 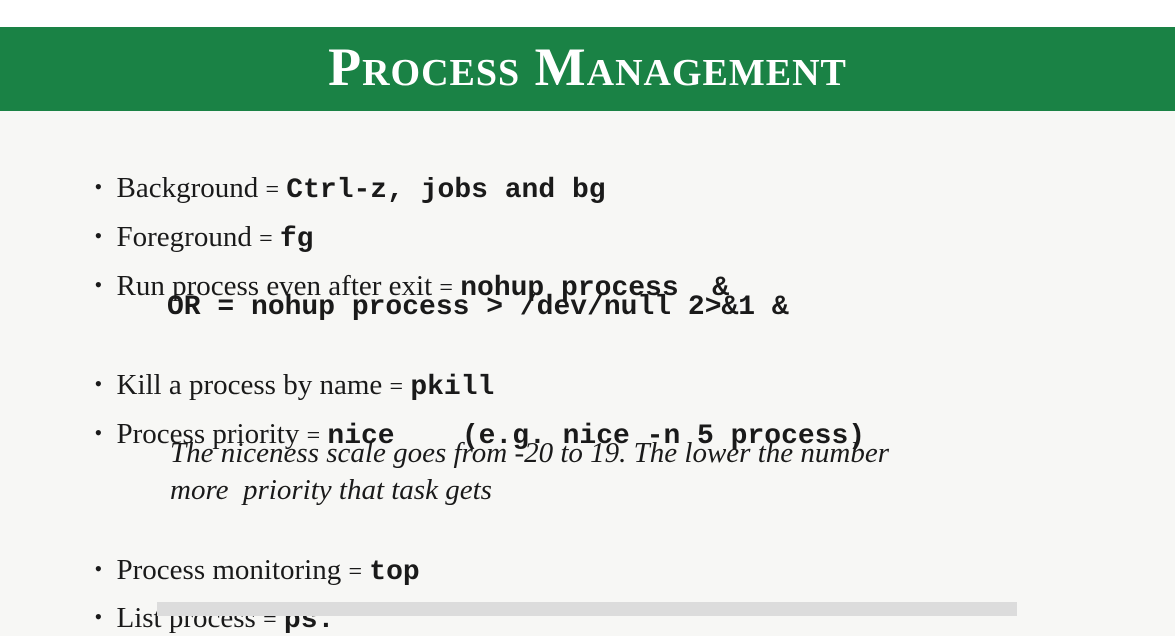 I want to click on niceness-note-line-2: more priority that task gets, so click(x=331, y=490).